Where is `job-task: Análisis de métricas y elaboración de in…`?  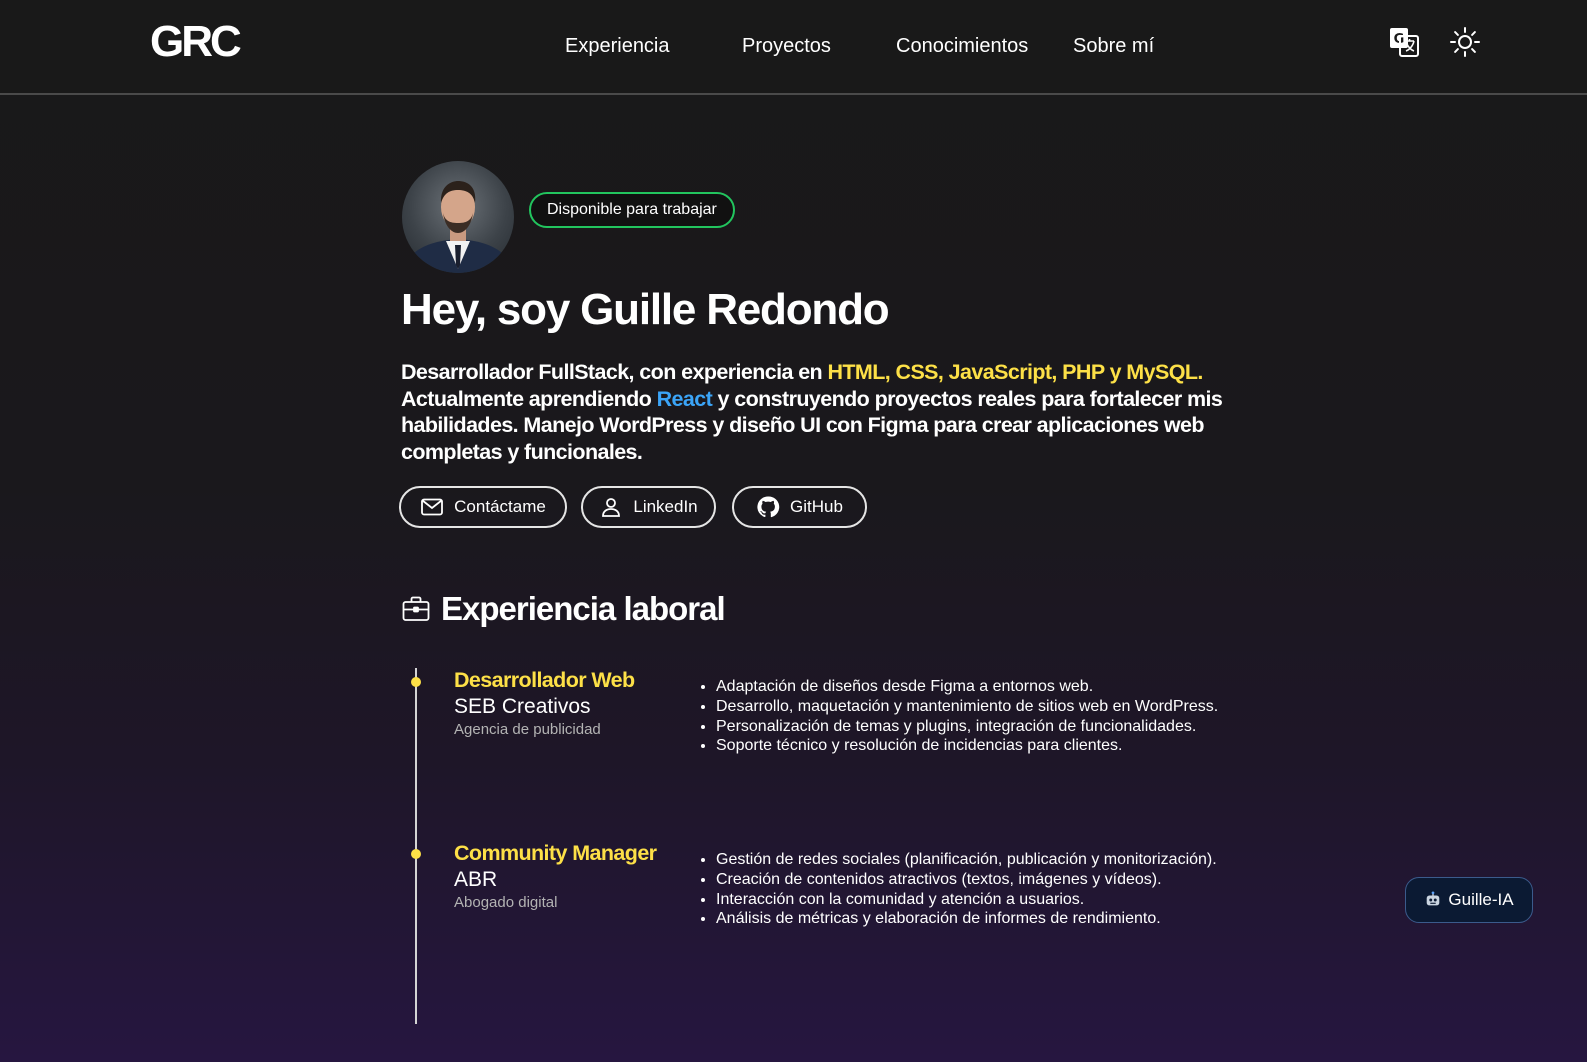 job-task: Análisis de métricas y elaboración de in… is located at coordinates (966, 919).